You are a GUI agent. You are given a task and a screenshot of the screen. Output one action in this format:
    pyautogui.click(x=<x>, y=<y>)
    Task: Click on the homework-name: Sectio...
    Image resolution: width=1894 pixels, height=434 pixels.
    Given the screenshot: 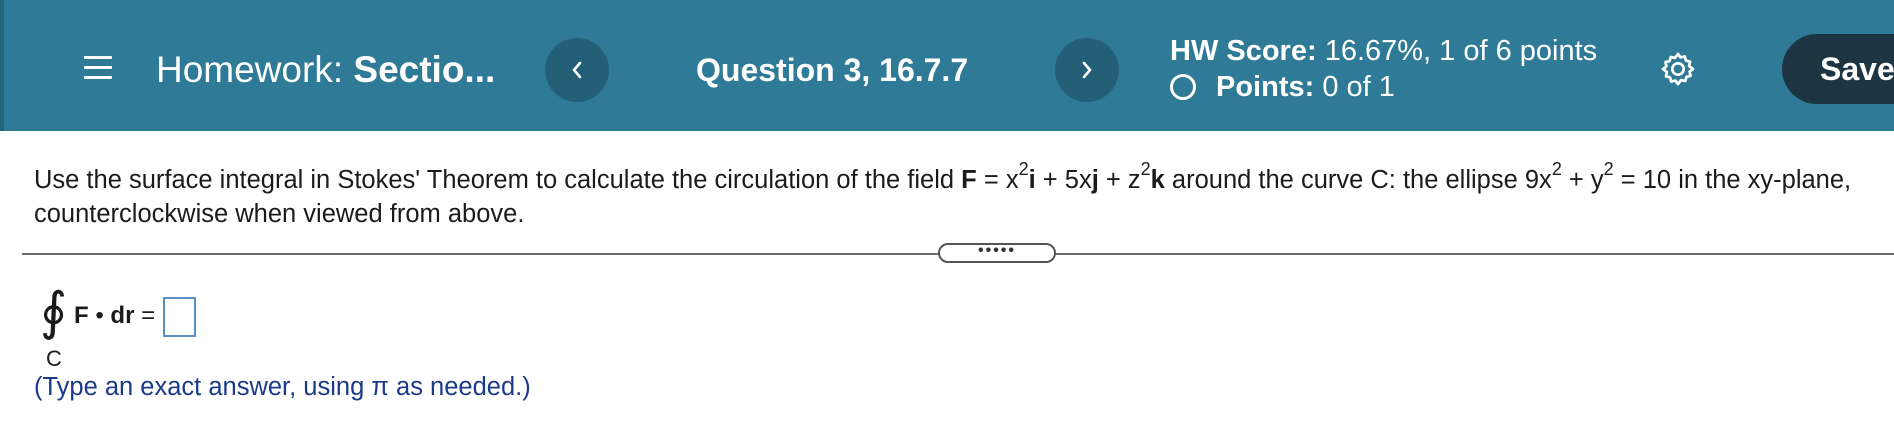 What is the action you would take?
    pyautogui.click(x=424, y=69)
    